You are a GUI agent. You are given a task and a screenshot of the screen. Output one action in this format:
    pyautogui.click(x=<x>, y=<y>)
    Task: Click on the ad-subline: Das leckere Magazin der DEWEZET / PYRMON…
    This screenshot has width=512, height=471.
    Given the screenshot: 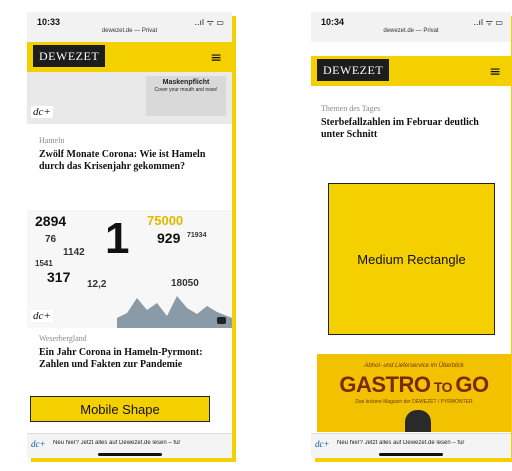 What is the action you would take?
    pyautogui.click(x=414, y=402)
    